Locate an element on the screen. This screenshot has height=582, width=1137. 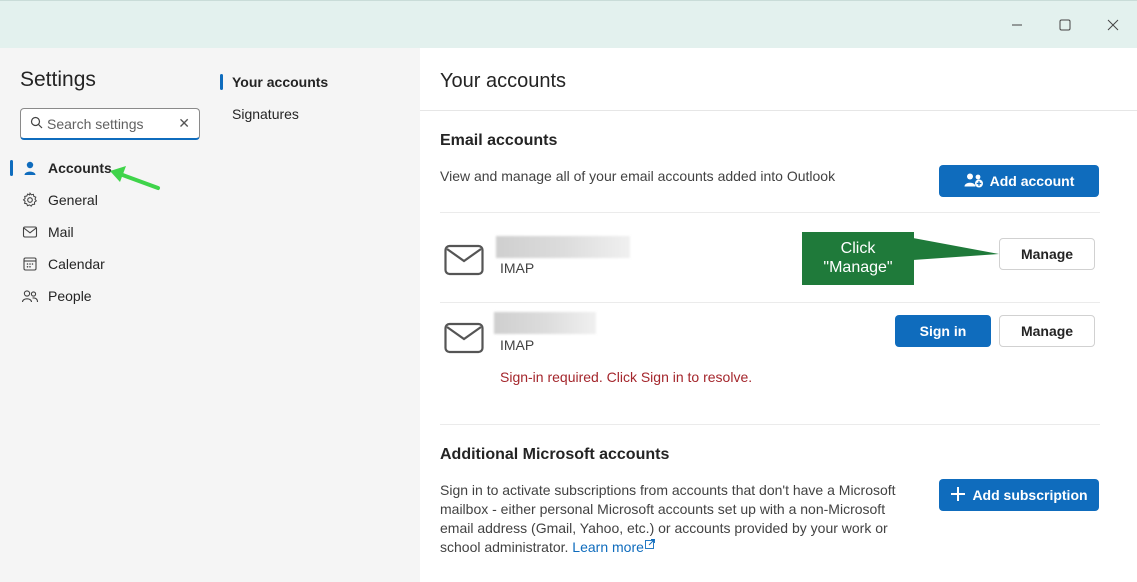
green-arrow-annotation is located at coordinates (135, 178).